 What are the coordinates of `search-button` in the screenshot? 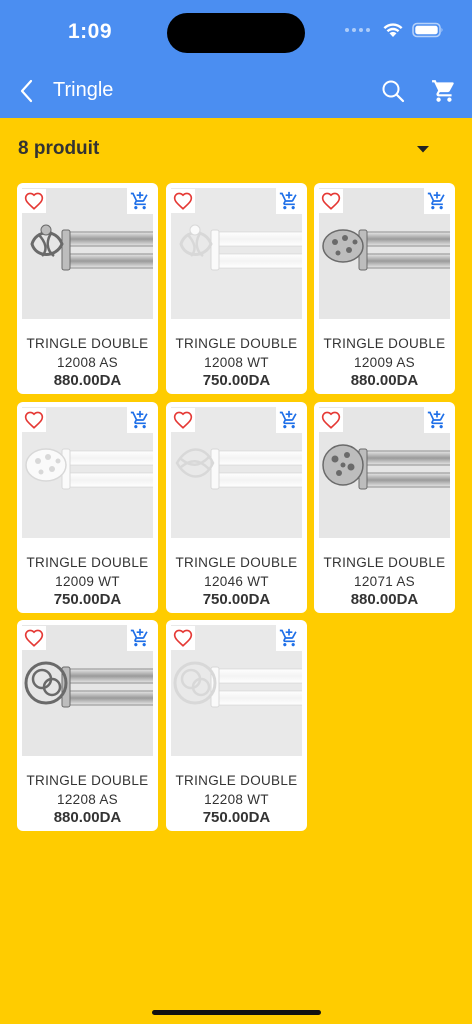 It's located at (393, 91).